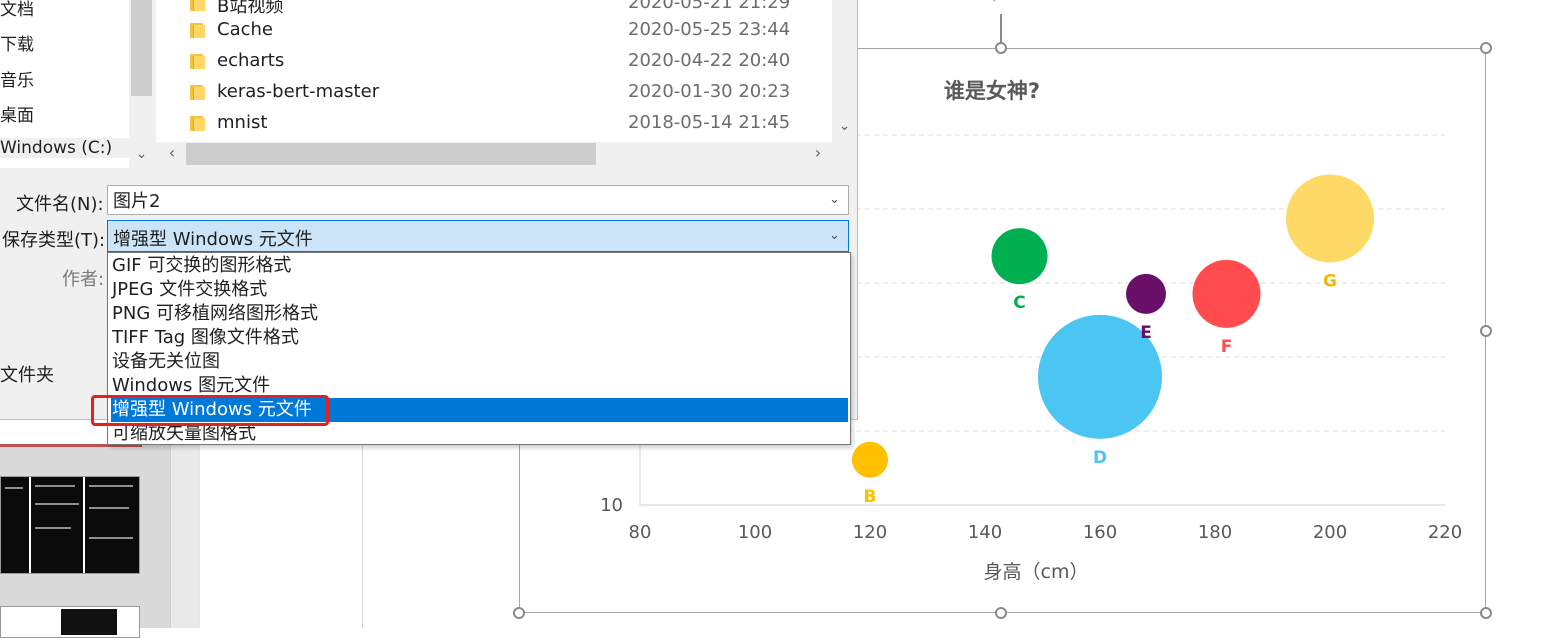 The height and width of the screenshot is (638, 1551). I want to click on bubble-label-e: E, so click(1146, 333).